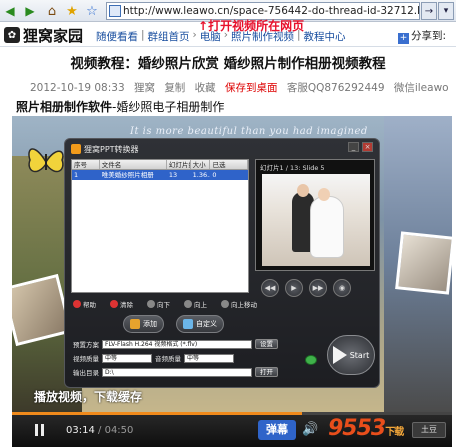 This screenshot has width=456, height=447. I want to click on tool-help-label: 帮助, so click(89, 305).